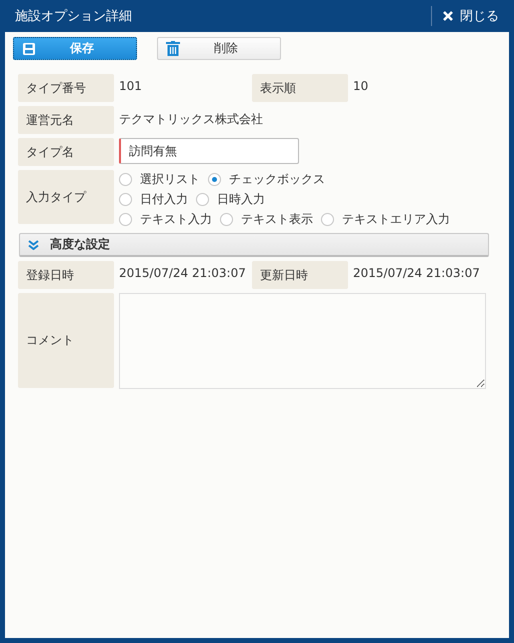  I want to click on radio-option: テキストエリア入力, so click(385, 219).